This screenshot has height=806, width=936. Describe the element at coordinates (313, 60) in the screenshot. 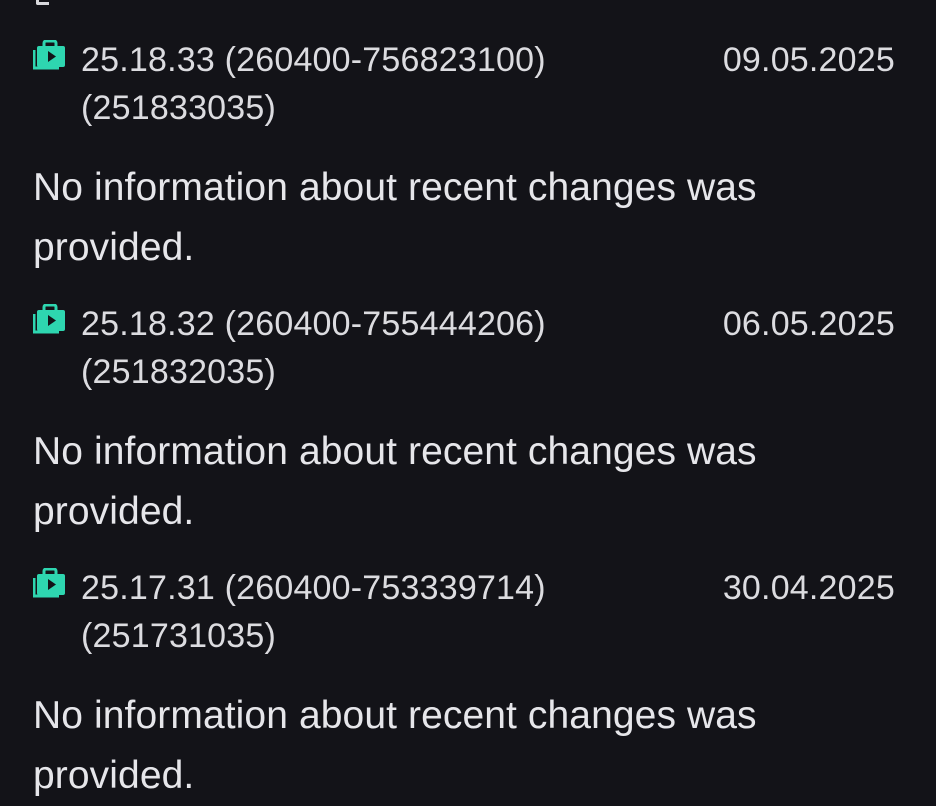

I see `version-name: 25.18.33 (260400-756823100)` at that location.